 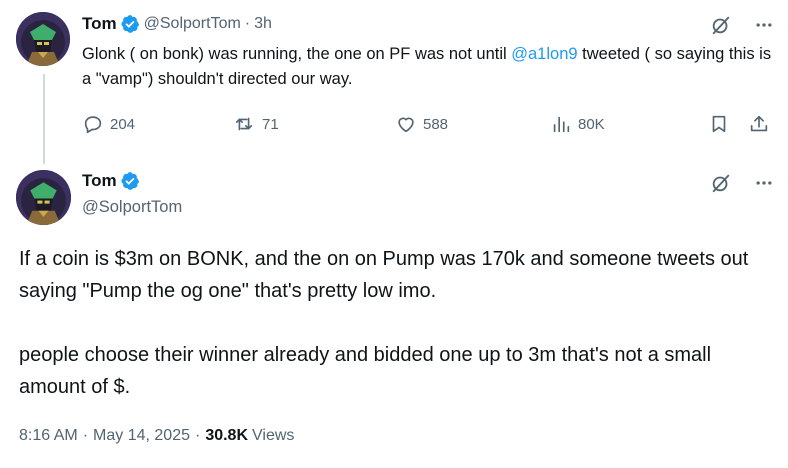 I want to click on views-count: 80K, so click(x=591, y=124).